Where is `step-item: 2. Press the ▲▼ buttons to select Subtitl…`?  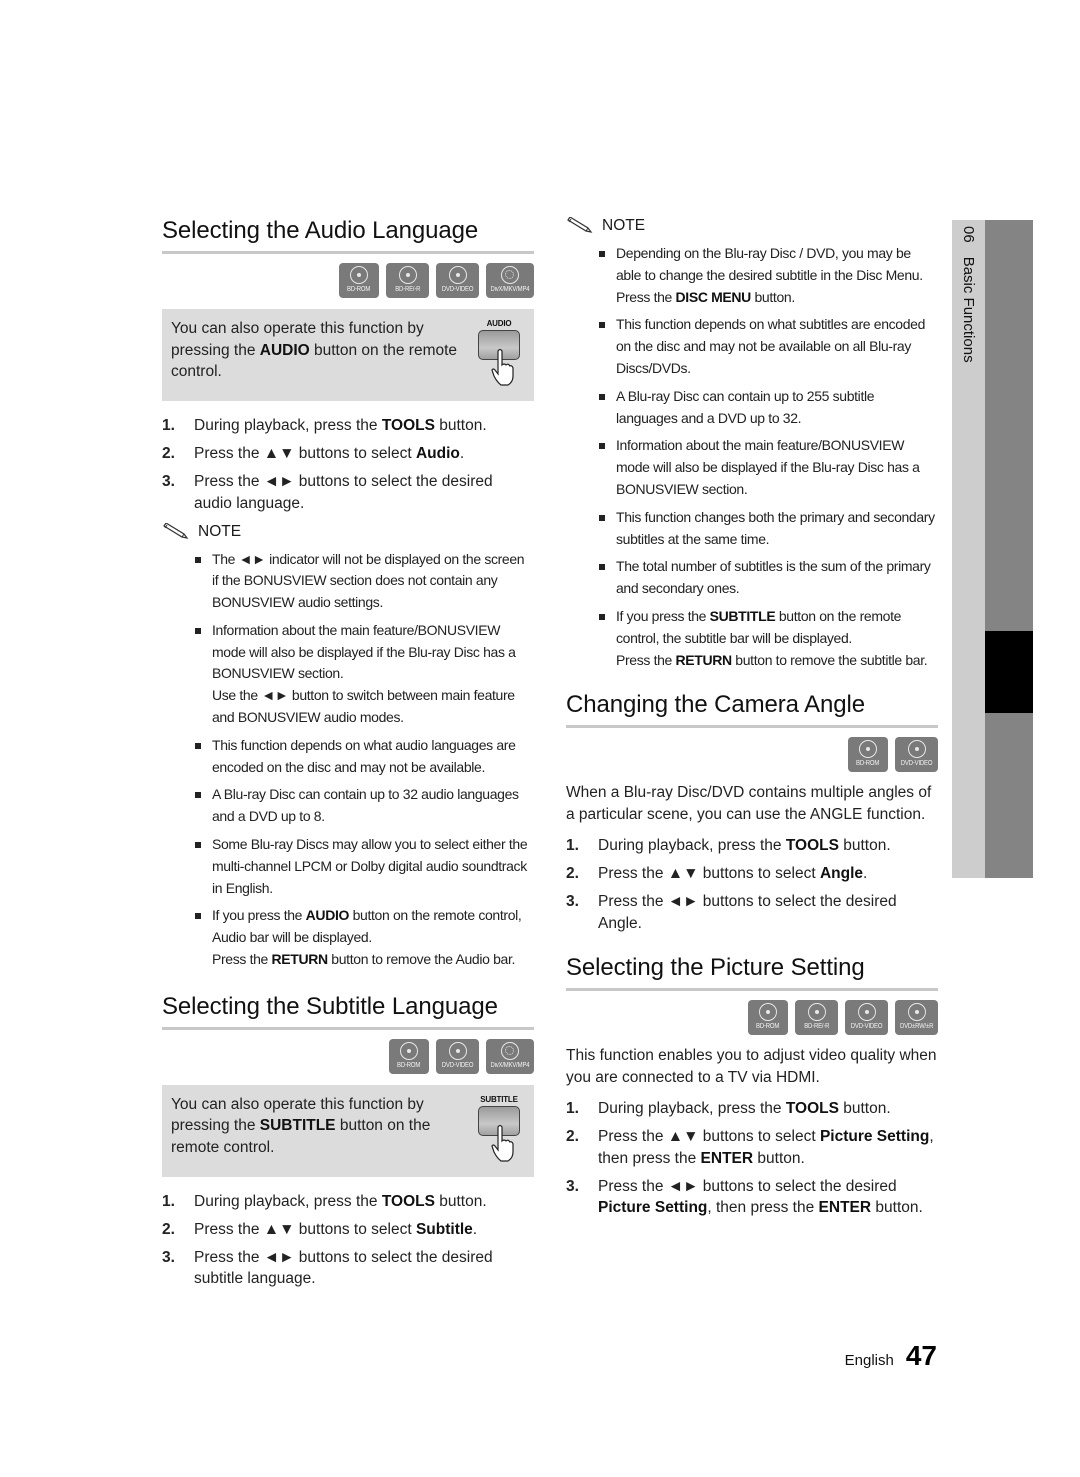 step-item: 2. Press the ▲▼ buttons to select Subtitl… is located at coordinates (320, 1229).